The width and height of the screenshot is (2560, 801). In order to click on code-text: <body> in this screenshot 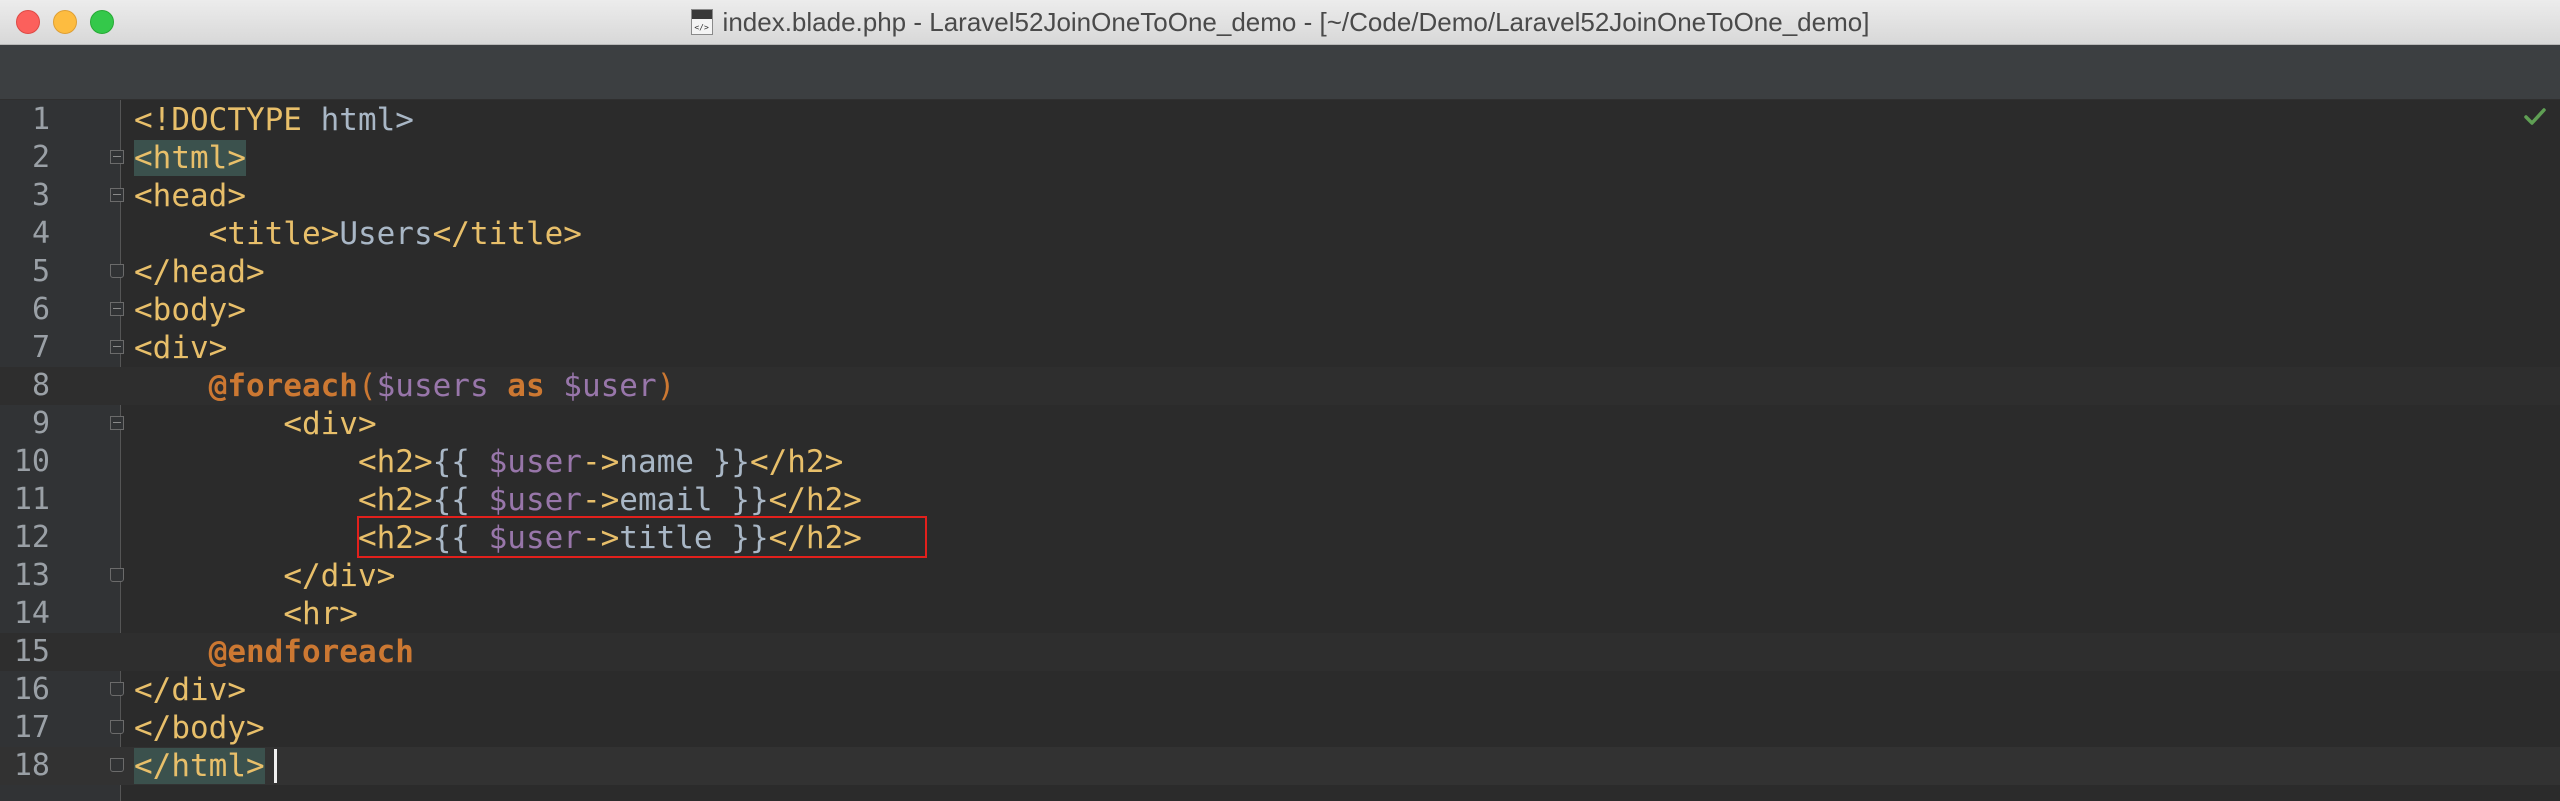, I will do `click(190, 310)`.